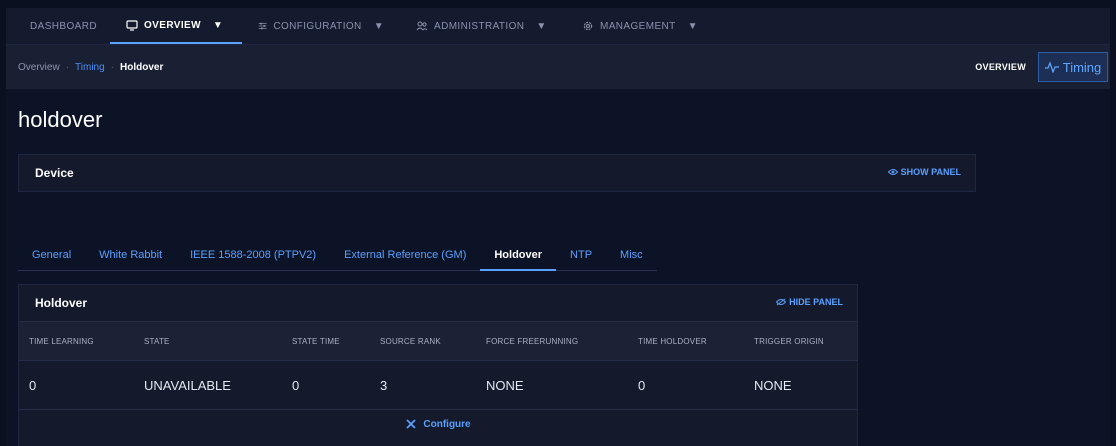 The image size is (1116, 446). I want to click on tab-holdover: Holdover, so click(518, 255).